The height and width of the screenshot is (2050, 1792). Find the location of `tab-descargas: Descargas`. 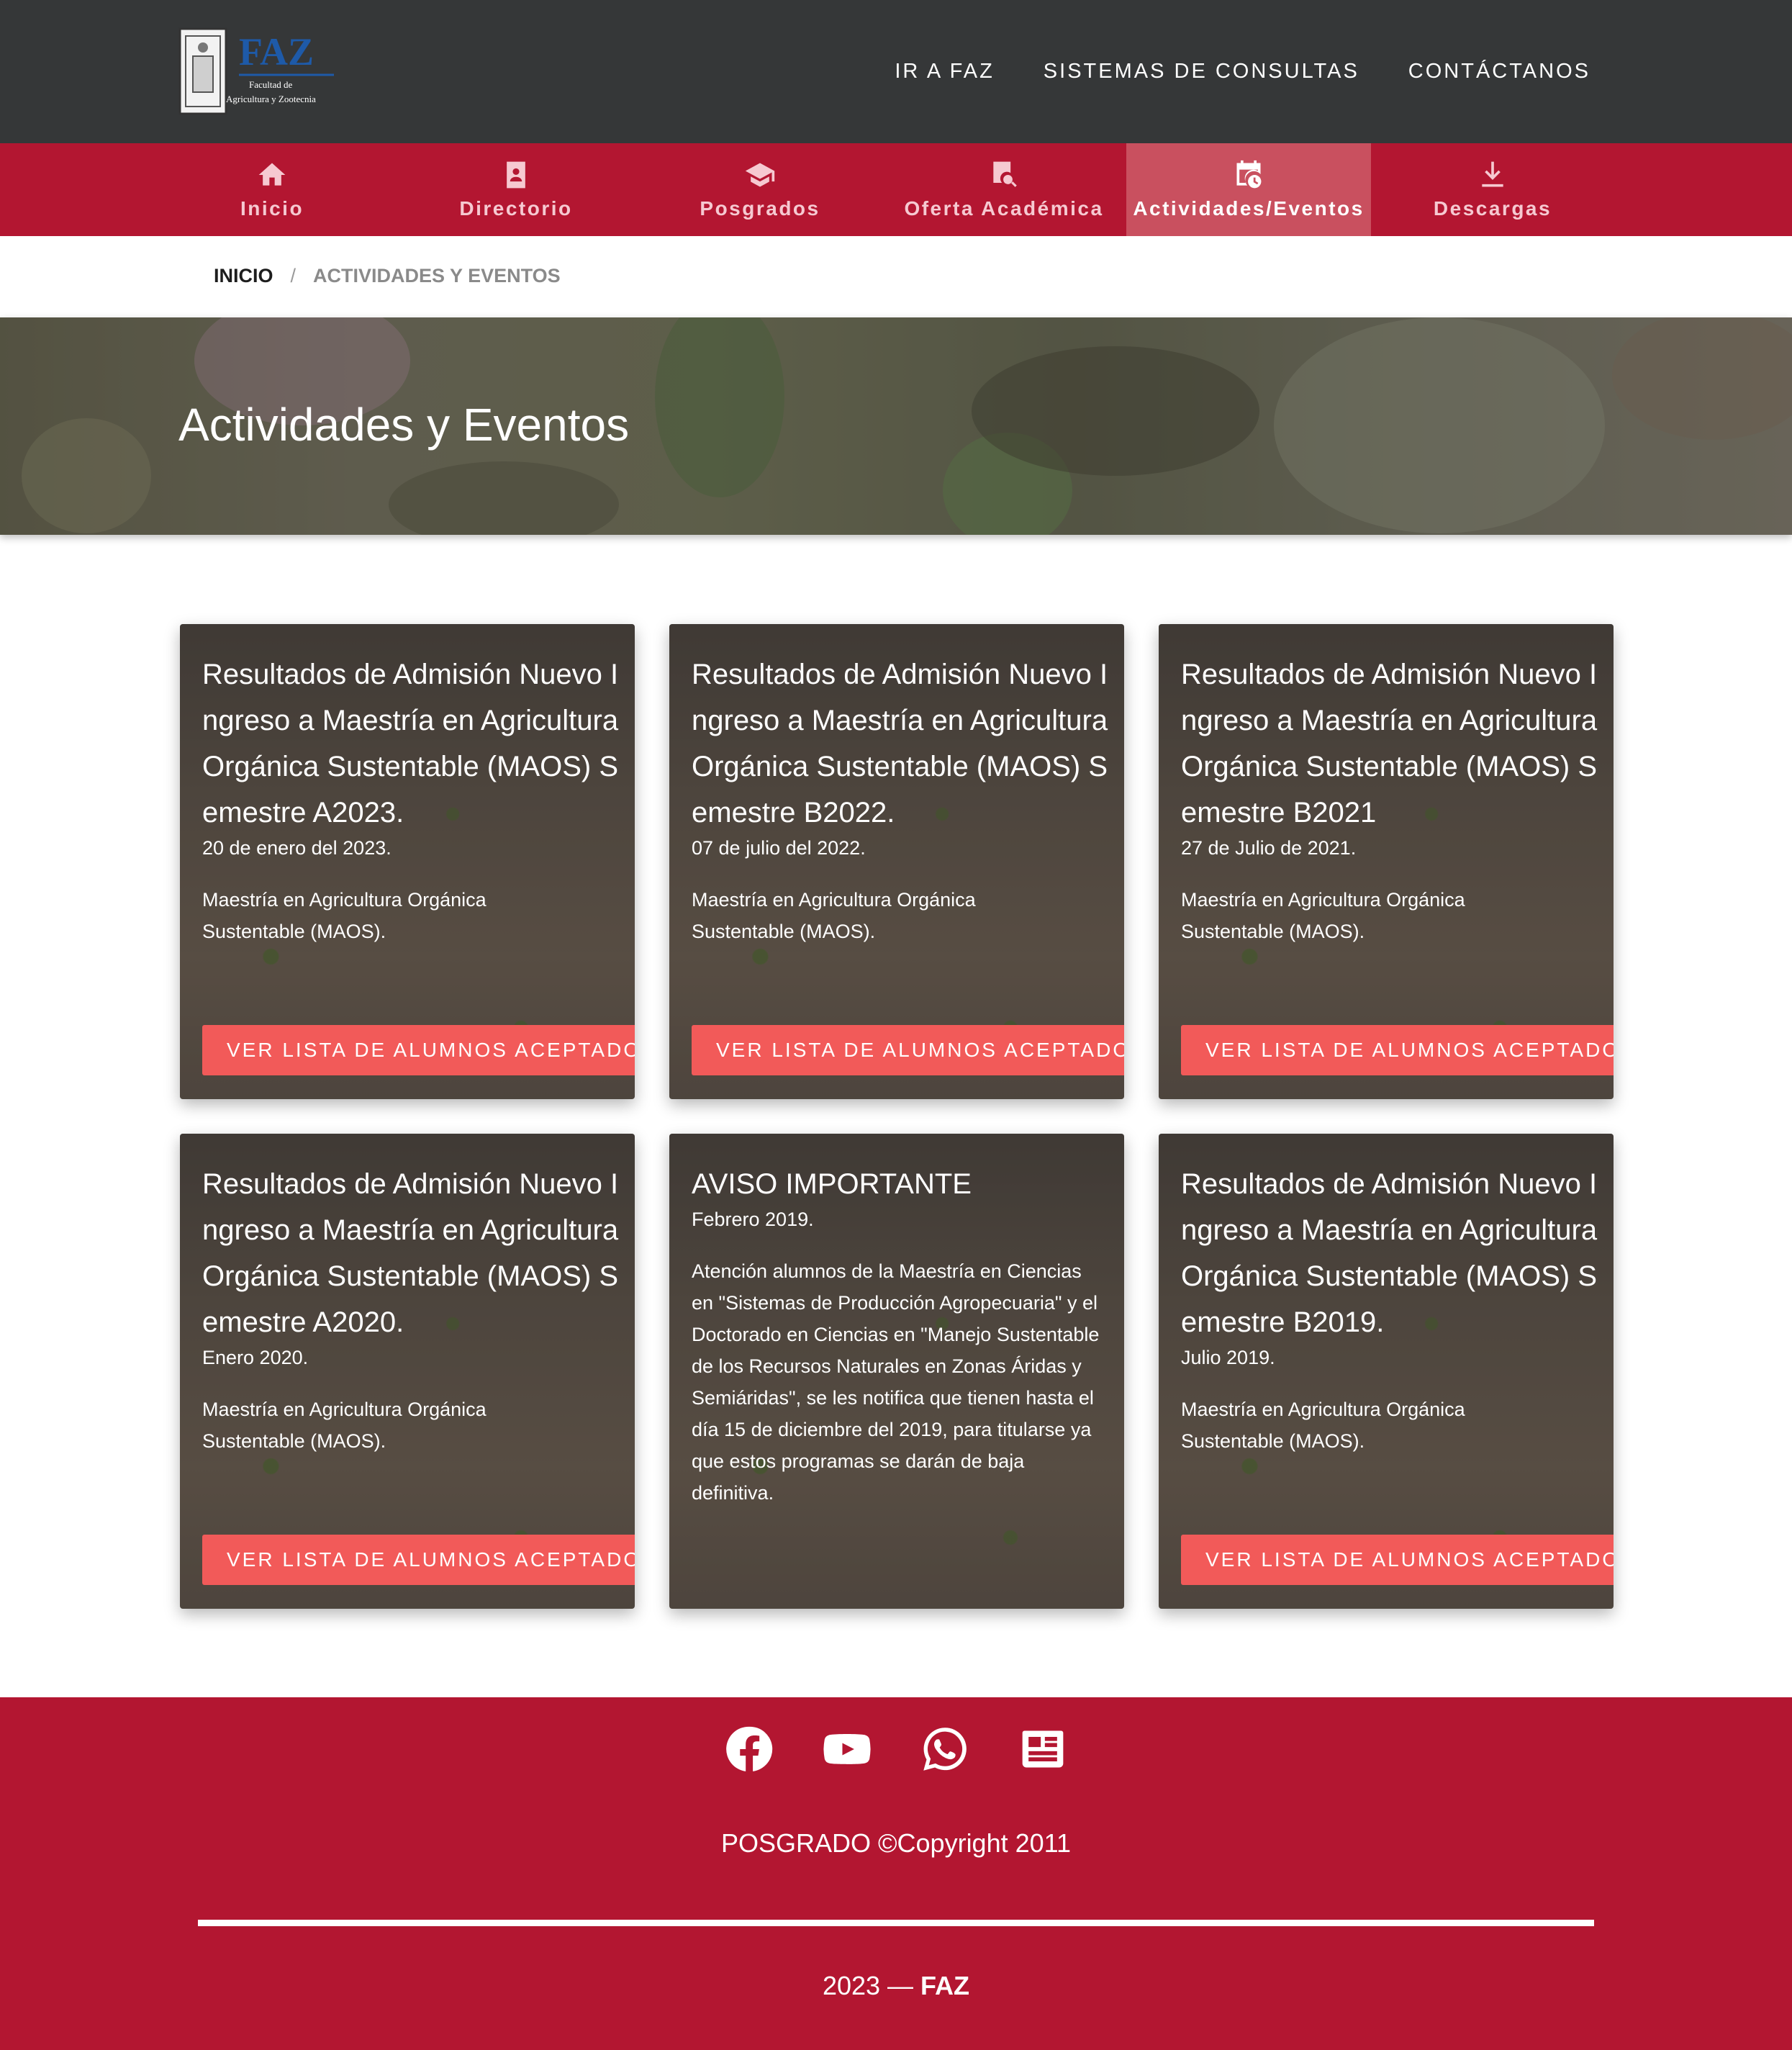

tab-descargas: Descargas is located at coordinates (1493, 189).